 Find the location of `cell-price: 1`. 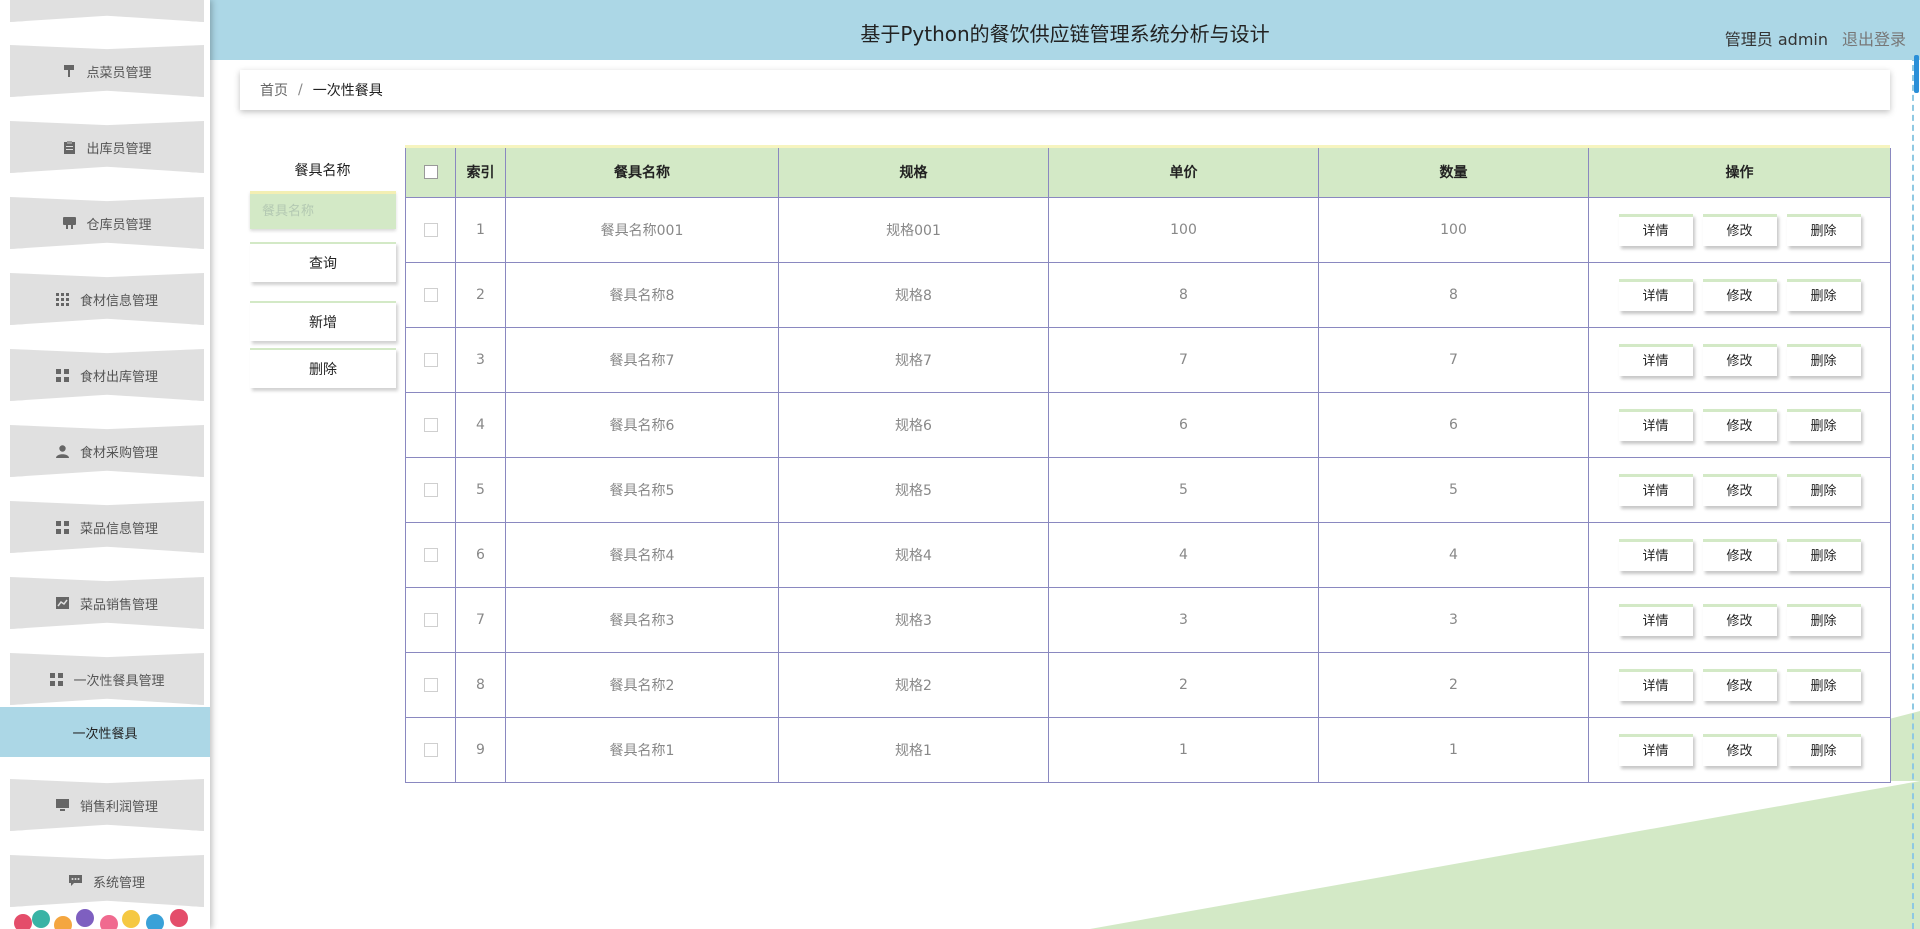

cell-price: 1 is located at coordinates (1183, 749).